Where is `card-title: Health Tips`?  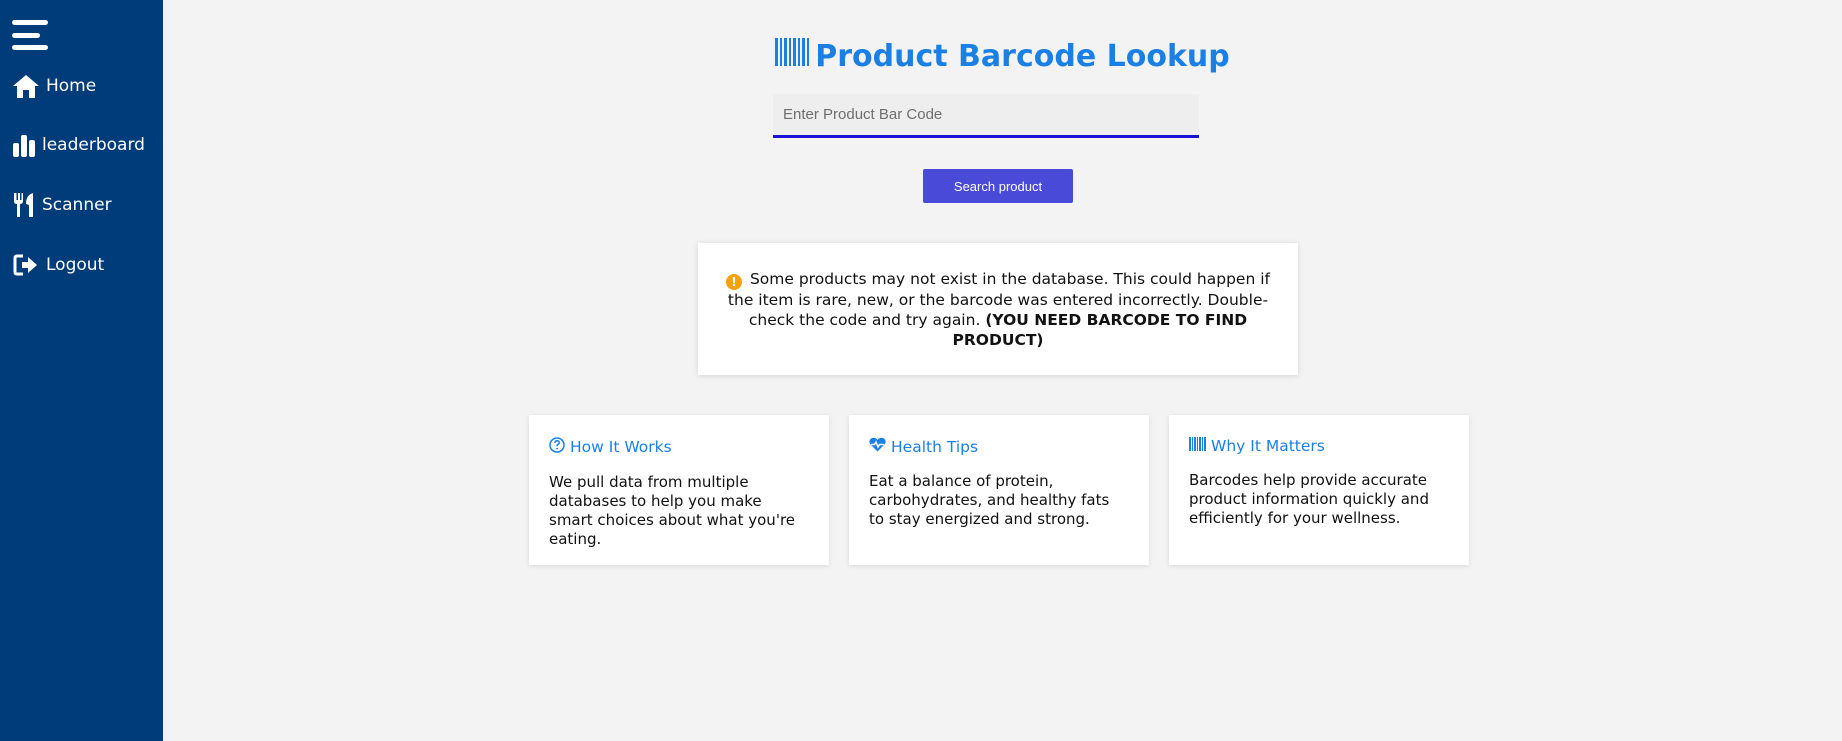
card-title: Health Tips is located at coordinates (999, 446).